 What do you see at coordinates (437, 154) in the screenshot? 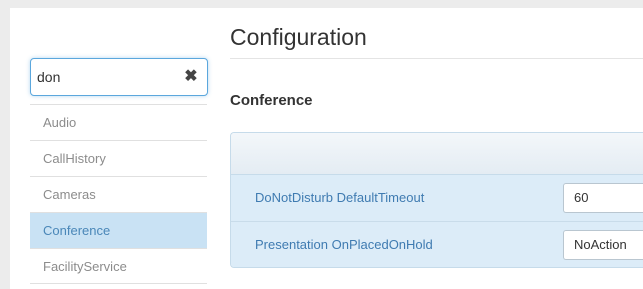
I see `panel-header` at bounding box center [437, 154].